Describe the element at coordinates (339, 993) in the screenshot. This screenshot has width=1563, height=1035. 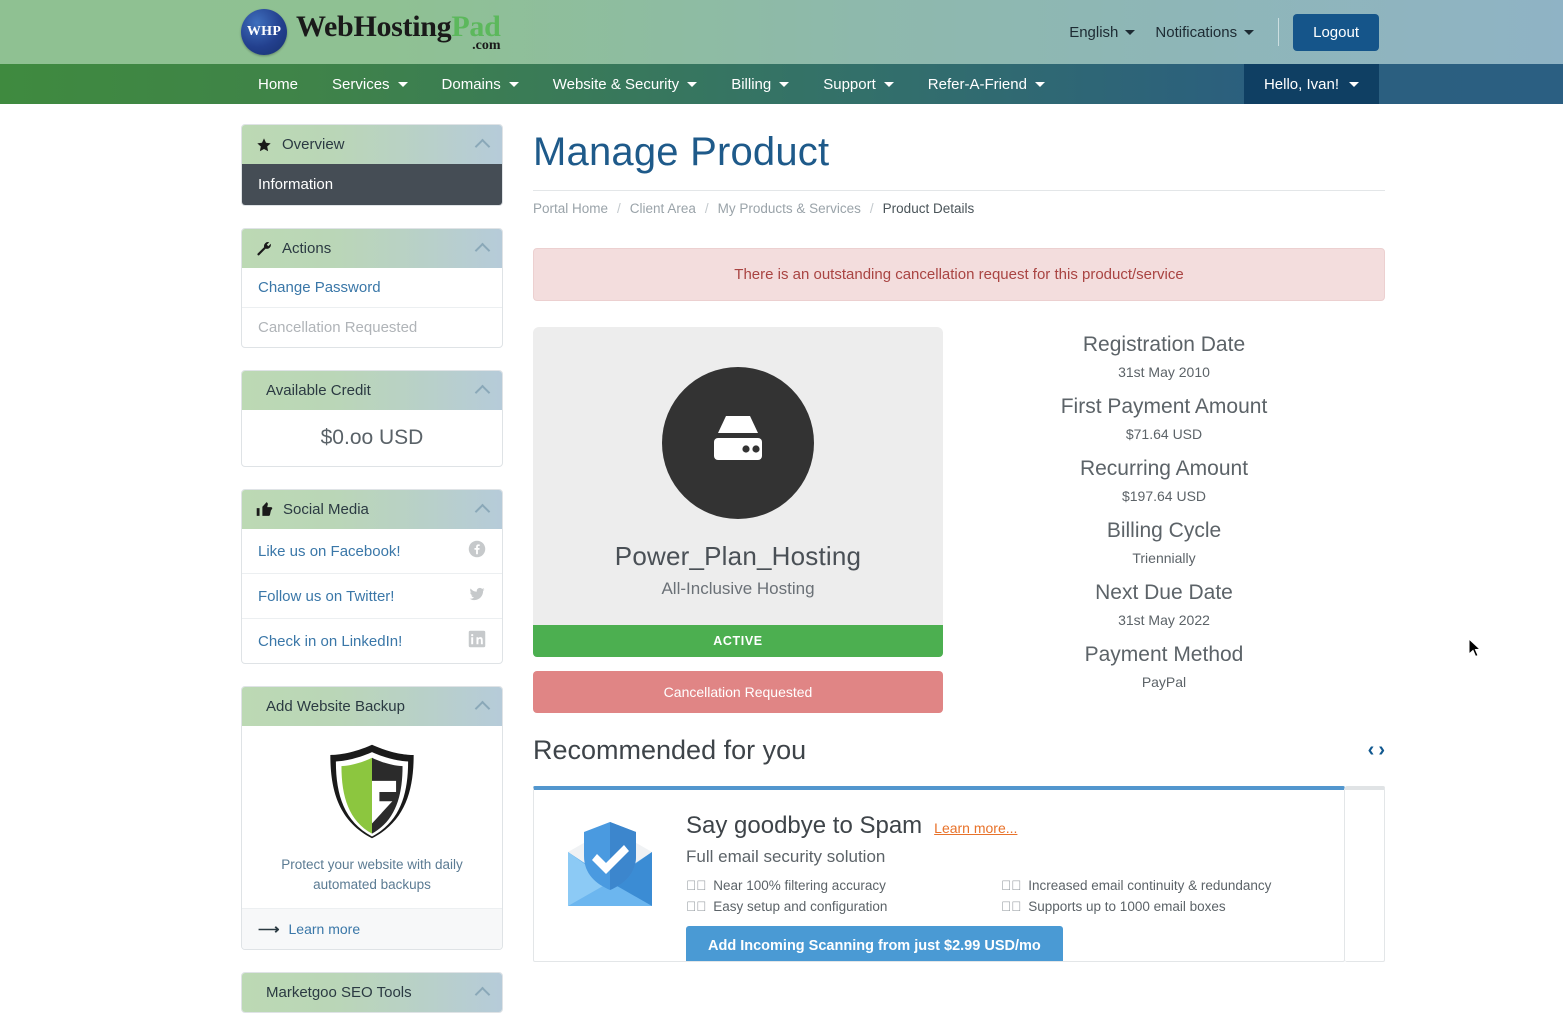
I see `panel-title: Marketgoo SEO Tools` at that location.